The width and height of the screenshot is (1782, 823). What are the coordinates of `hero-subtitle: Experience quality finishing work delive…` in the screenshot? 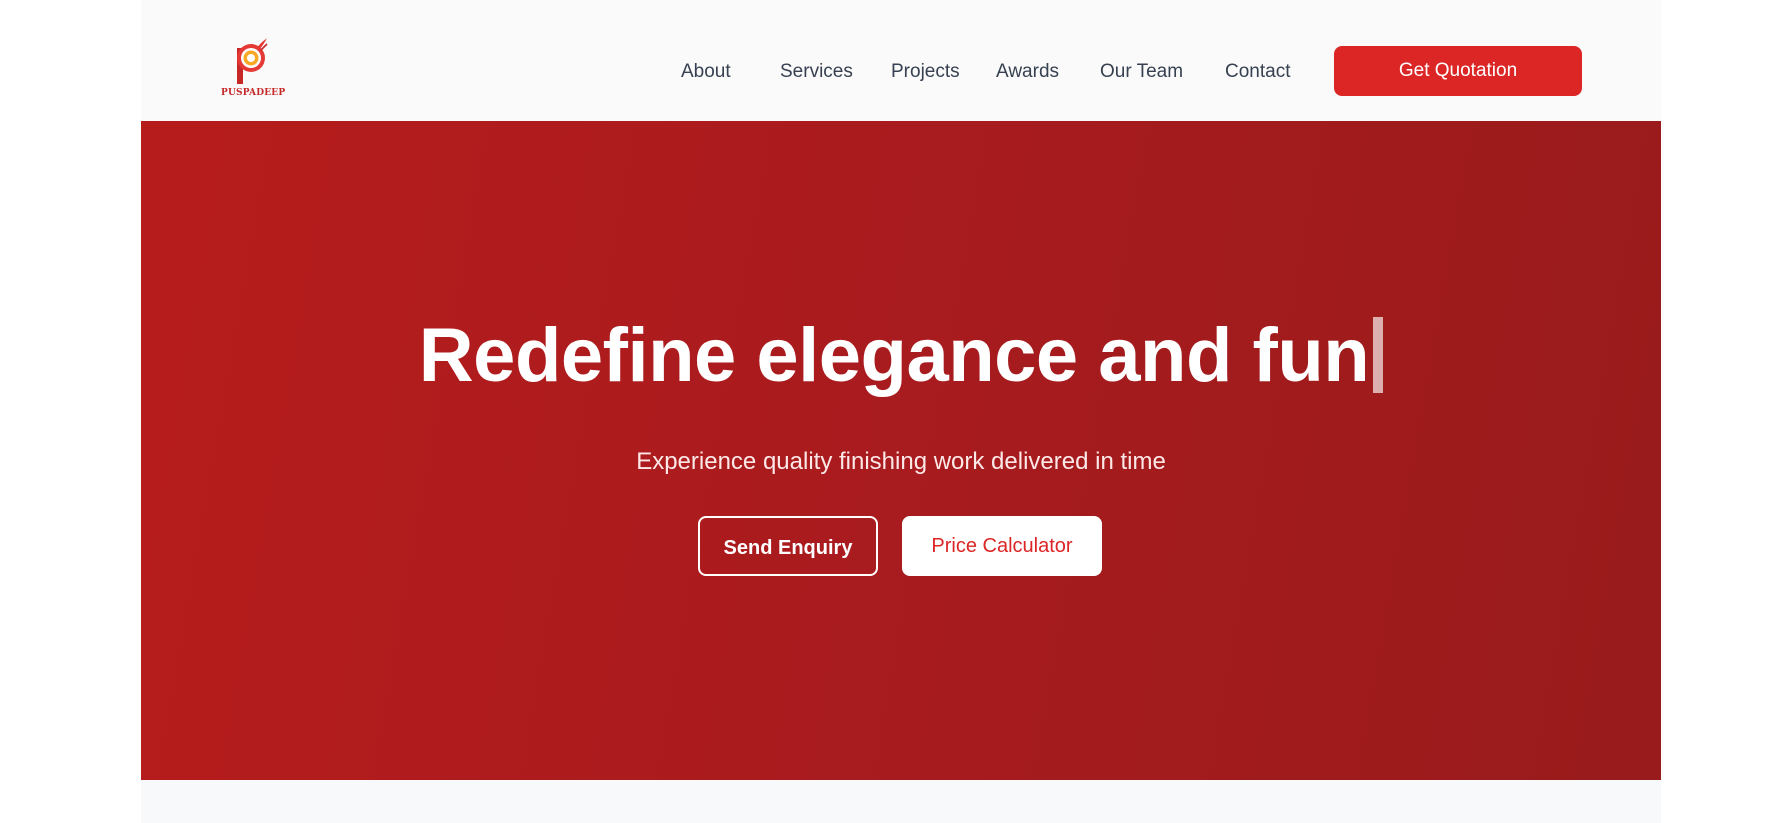 It's located at (901, 461).